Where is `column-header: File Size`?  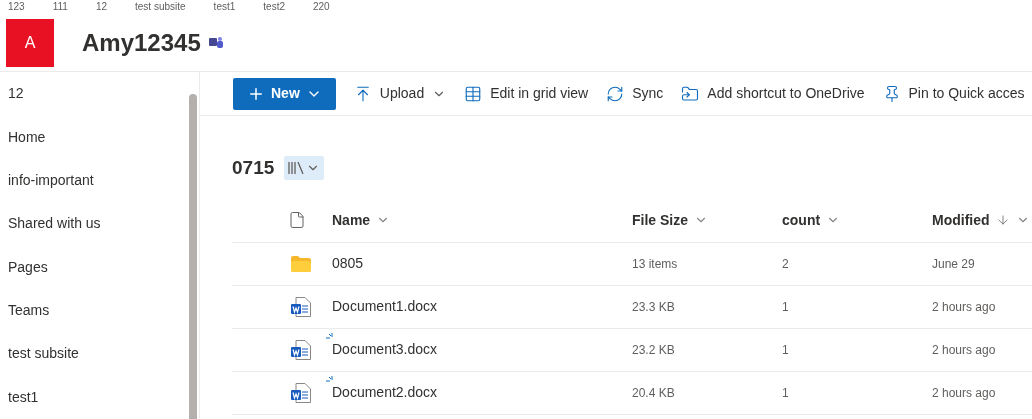 column-header: File Size is located at coordinates (707, 220).